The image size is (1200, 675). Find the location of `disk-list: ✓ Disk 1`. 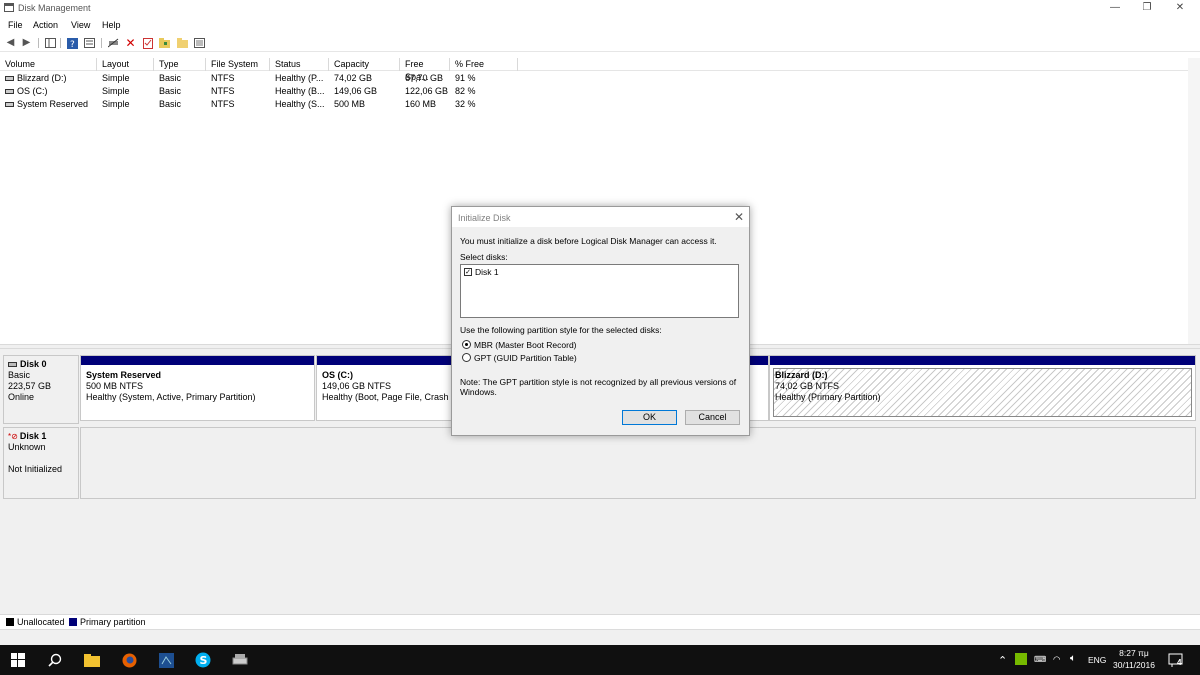

disk-list: ✓ Disk 1 is located at coordinates (599, 291).